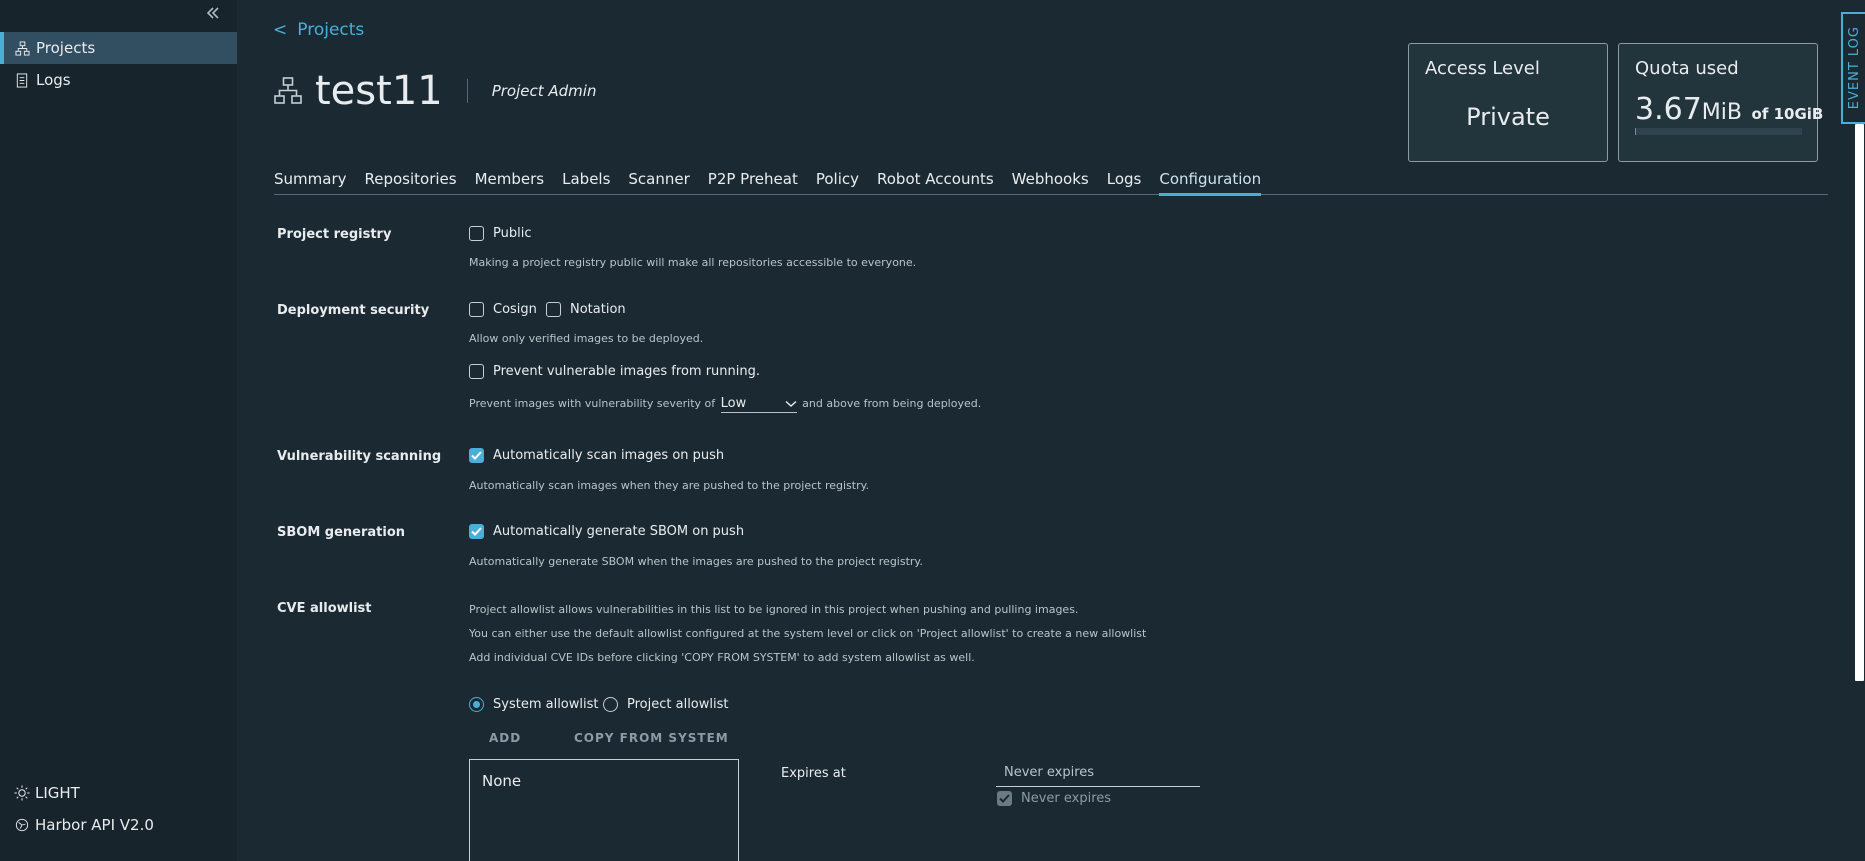 This screenshot has width=1865, height=861. What do you see at coordinates (626, 371) in the screenshot?
I see `prevent-vulnerable-label: Prevent vulnerable images from running.` at bounding box center [626, 371].